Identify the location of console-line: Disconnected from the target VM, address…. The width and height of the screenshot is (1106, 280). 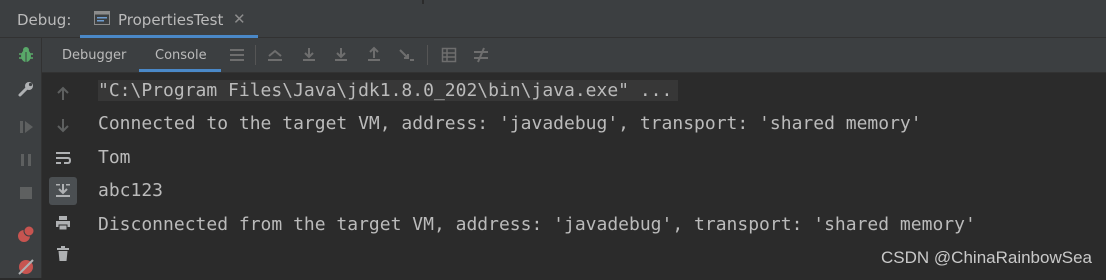
(537, 224).